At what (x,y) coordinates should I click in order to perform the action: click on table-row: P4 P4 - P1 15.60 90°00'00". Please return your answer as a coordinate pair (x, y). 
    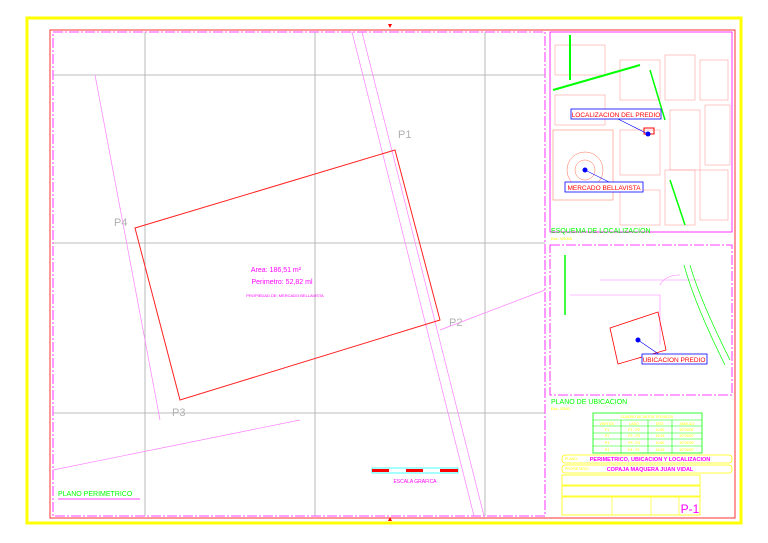
    Looking at the image, I should click on (650, 450).